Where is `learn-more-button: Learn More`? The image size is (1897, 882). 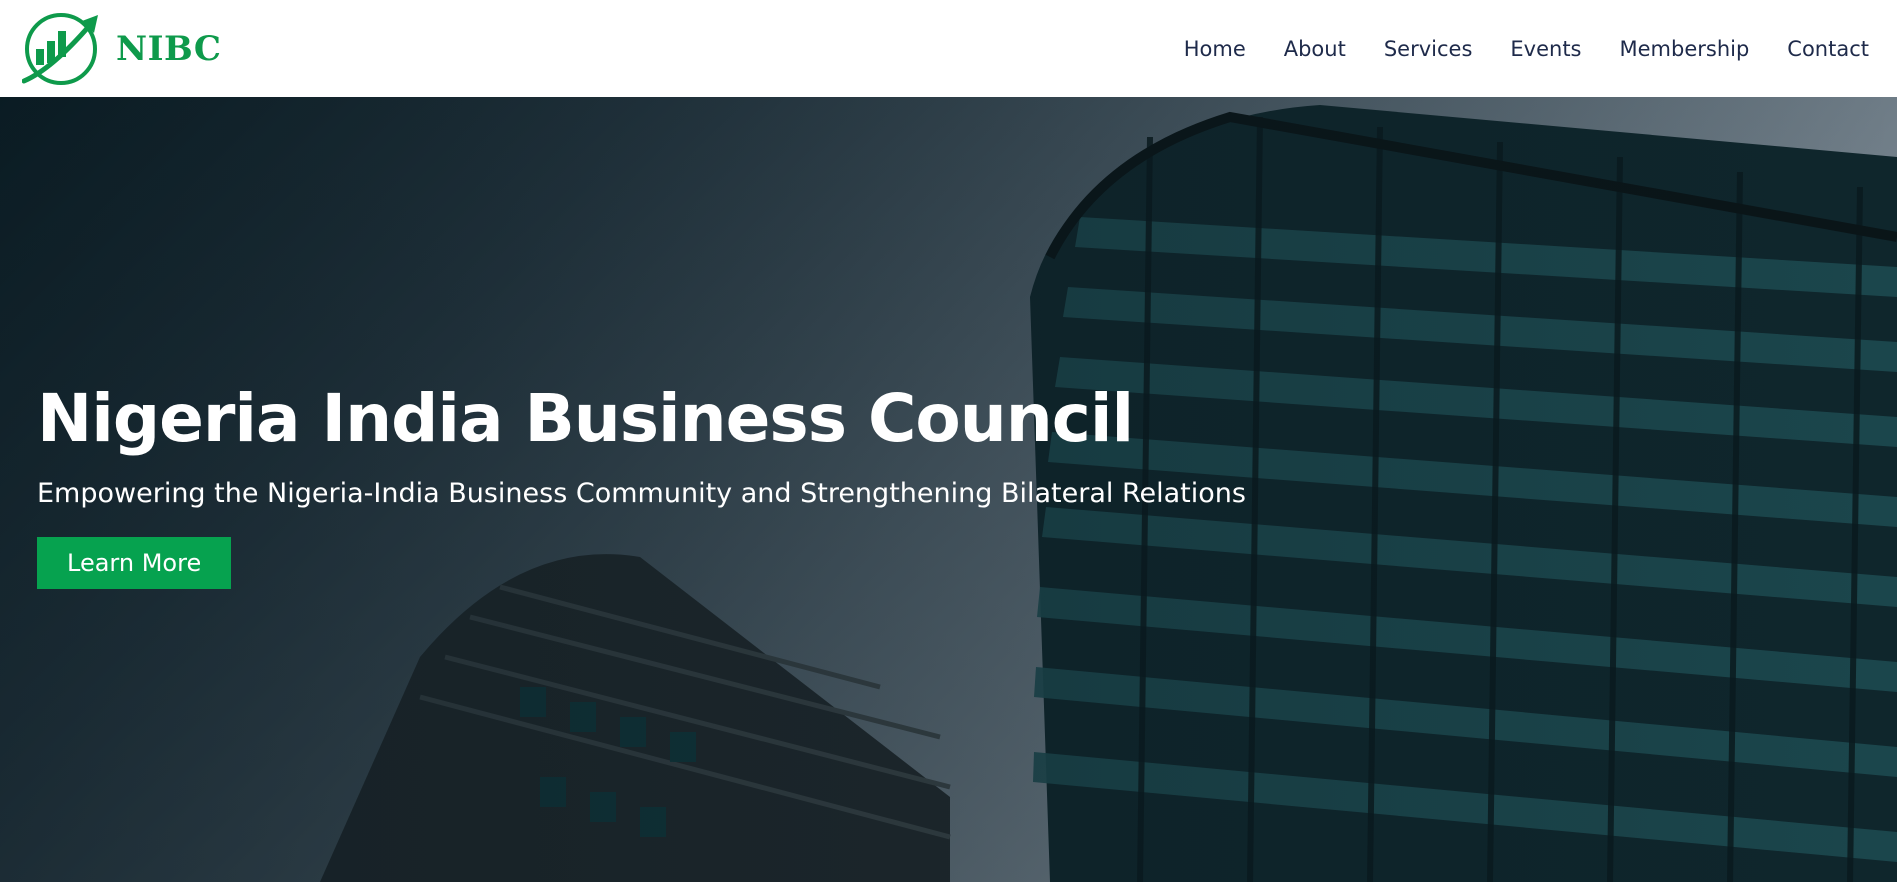
learn-more-button: Learn More is located at coordinates (134, 563).